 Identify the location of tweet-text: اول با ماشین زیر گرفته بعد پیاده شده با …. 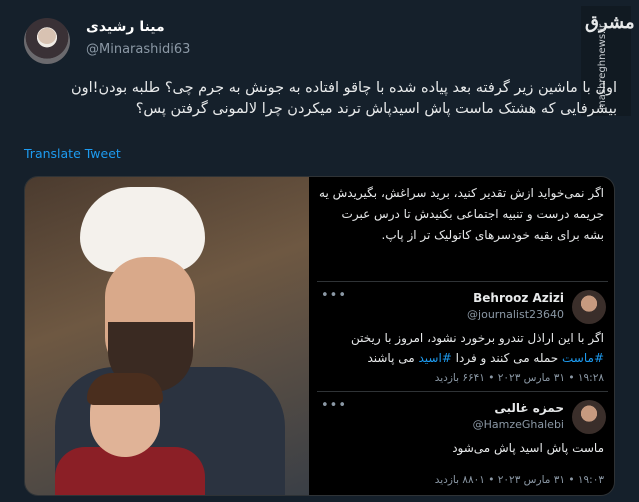
(344, 98).